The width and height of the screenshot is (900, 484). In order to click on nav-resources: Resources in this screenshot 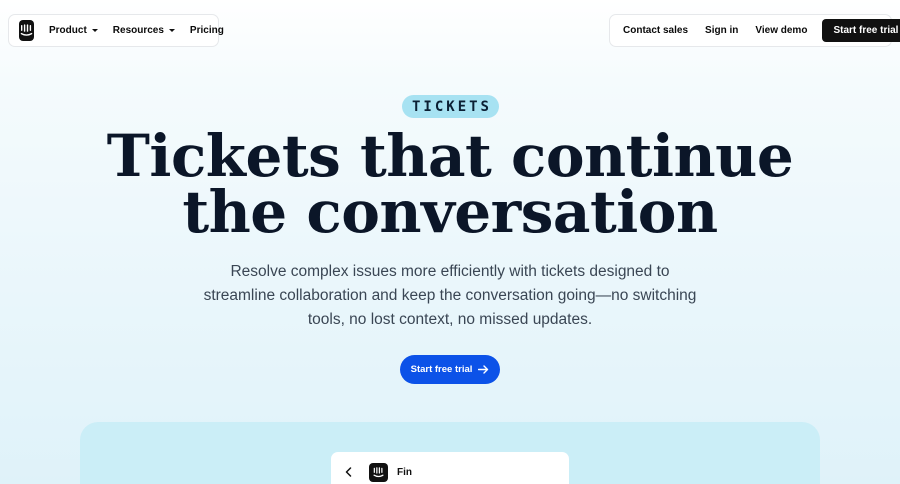, I will do `click(144, 30)`.